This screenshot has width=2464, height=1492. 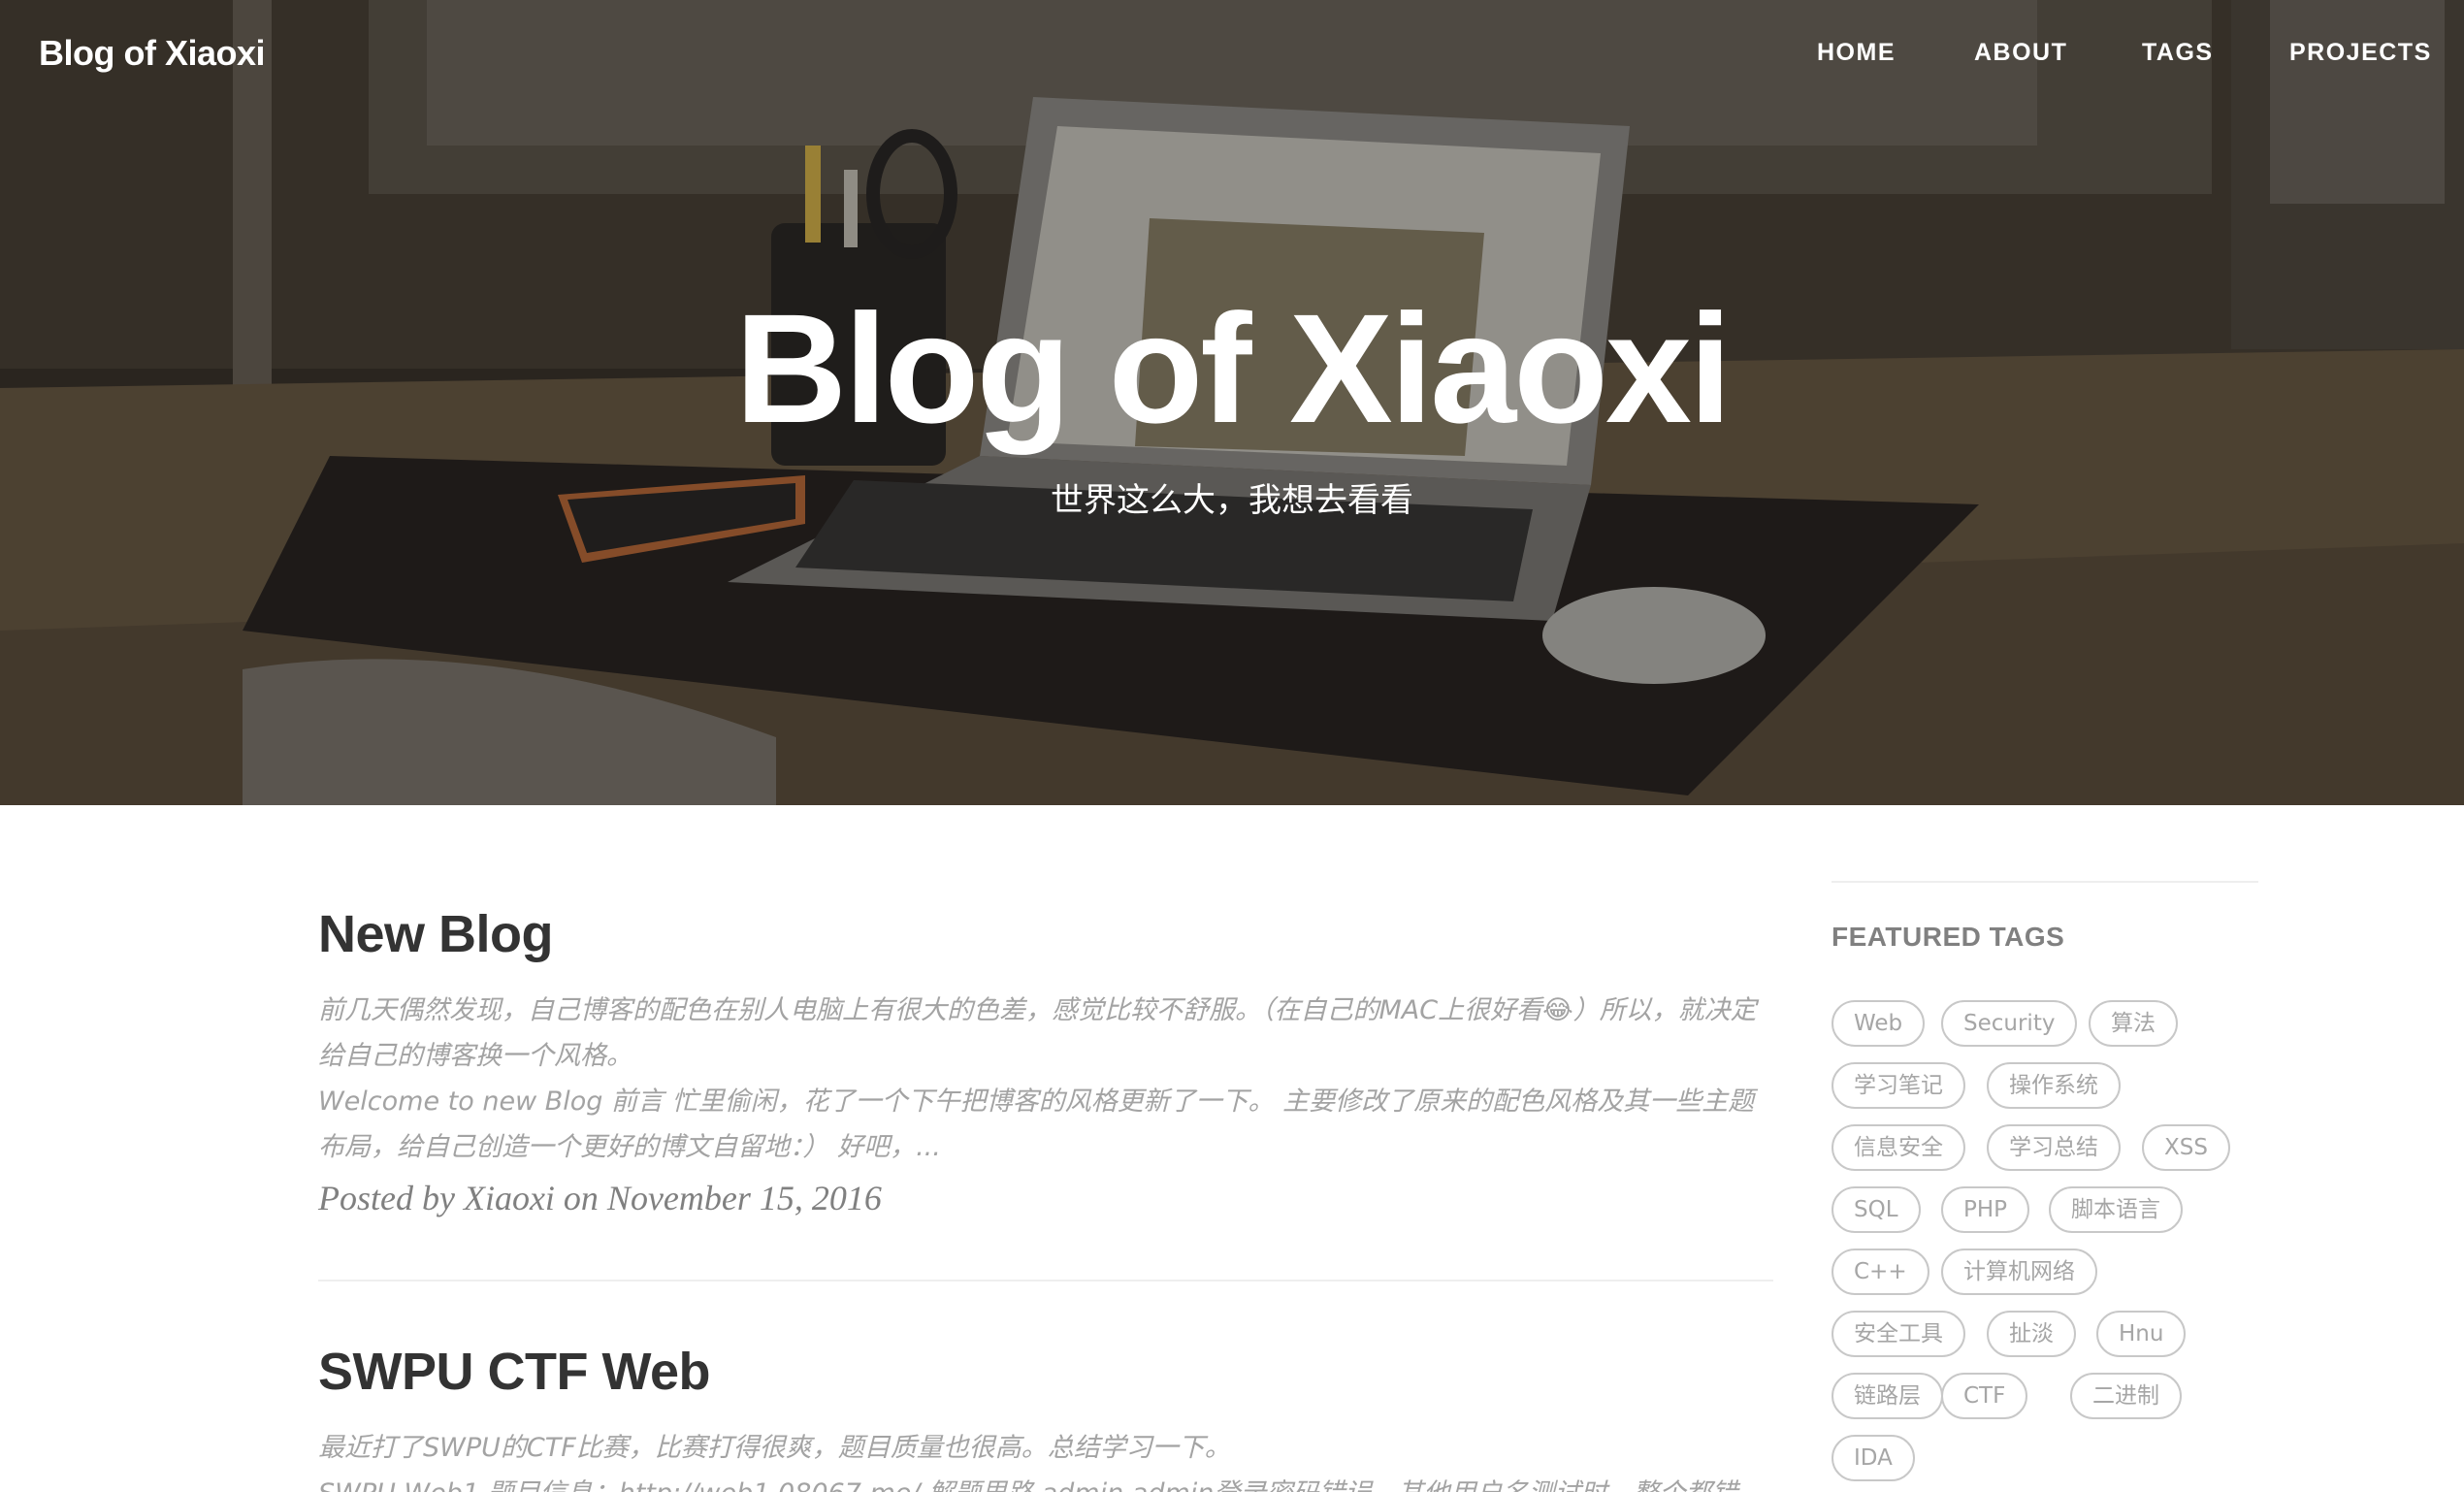 I want to click on tag-link: 安全工具, so click(x=1898, y=1334).